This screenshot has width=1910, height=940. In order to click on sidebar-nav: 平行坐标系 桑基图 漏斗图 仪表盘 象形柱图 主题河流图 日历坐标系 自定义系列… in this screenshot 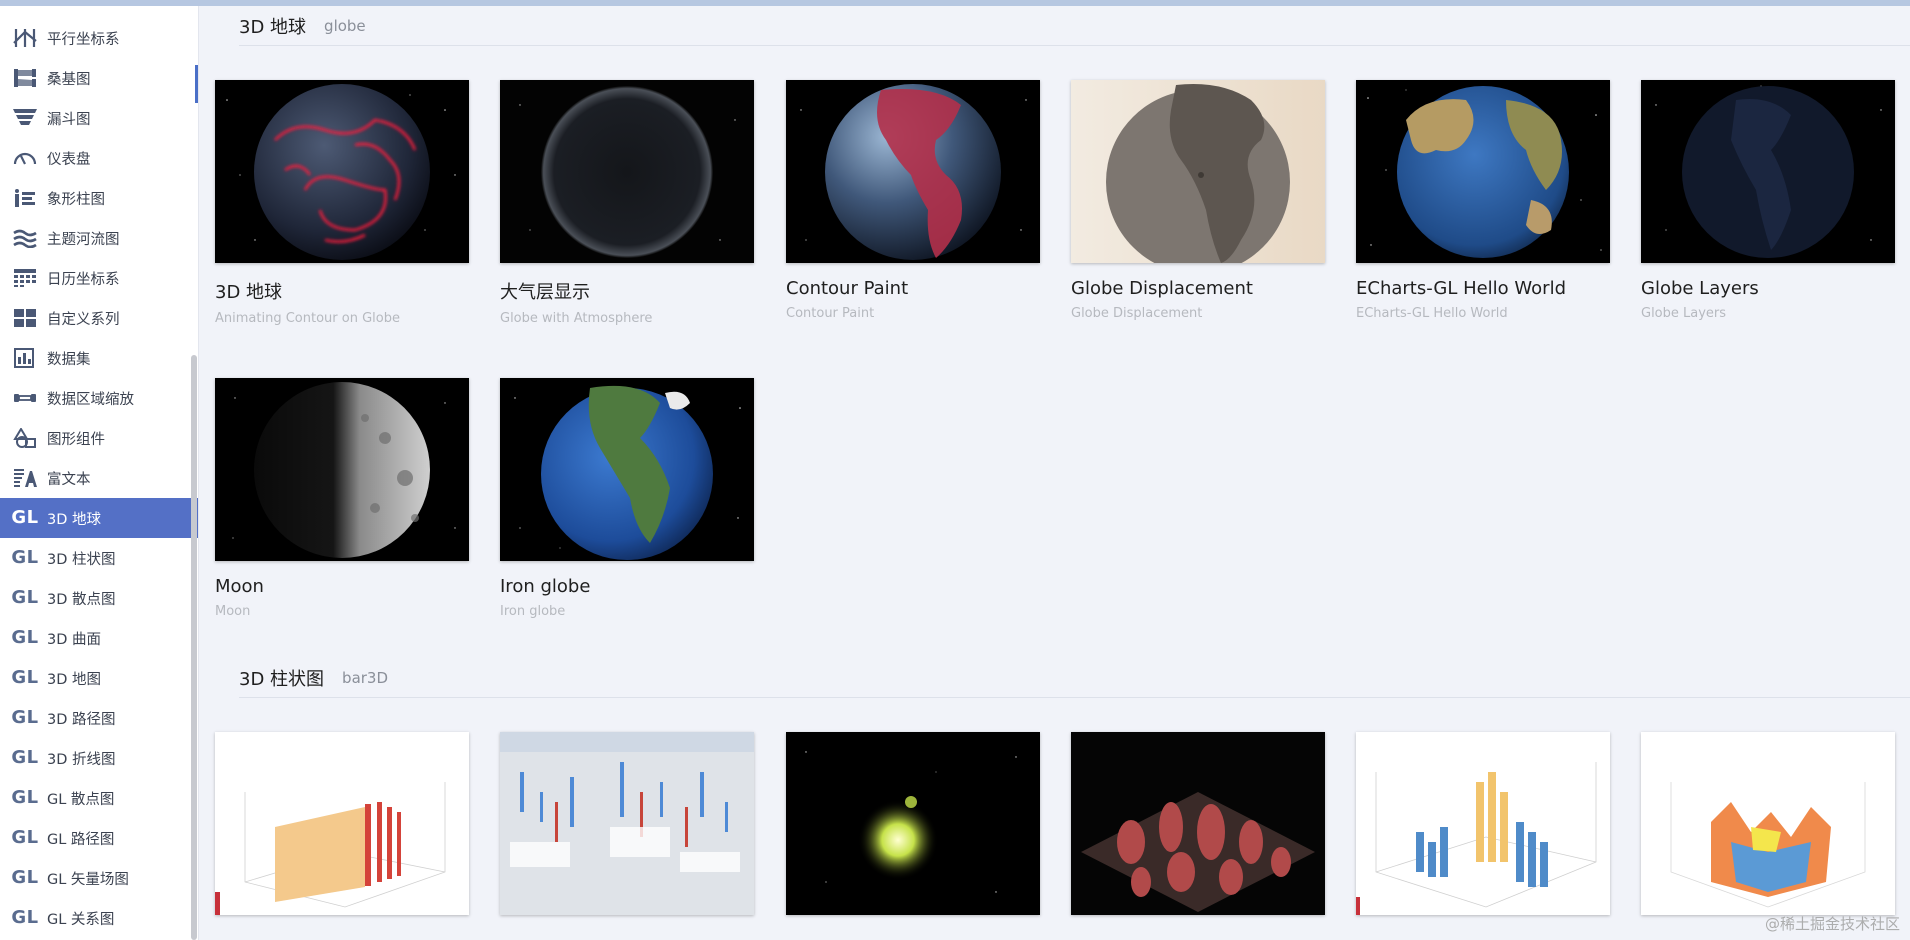, I will do `click(99, 473)`.